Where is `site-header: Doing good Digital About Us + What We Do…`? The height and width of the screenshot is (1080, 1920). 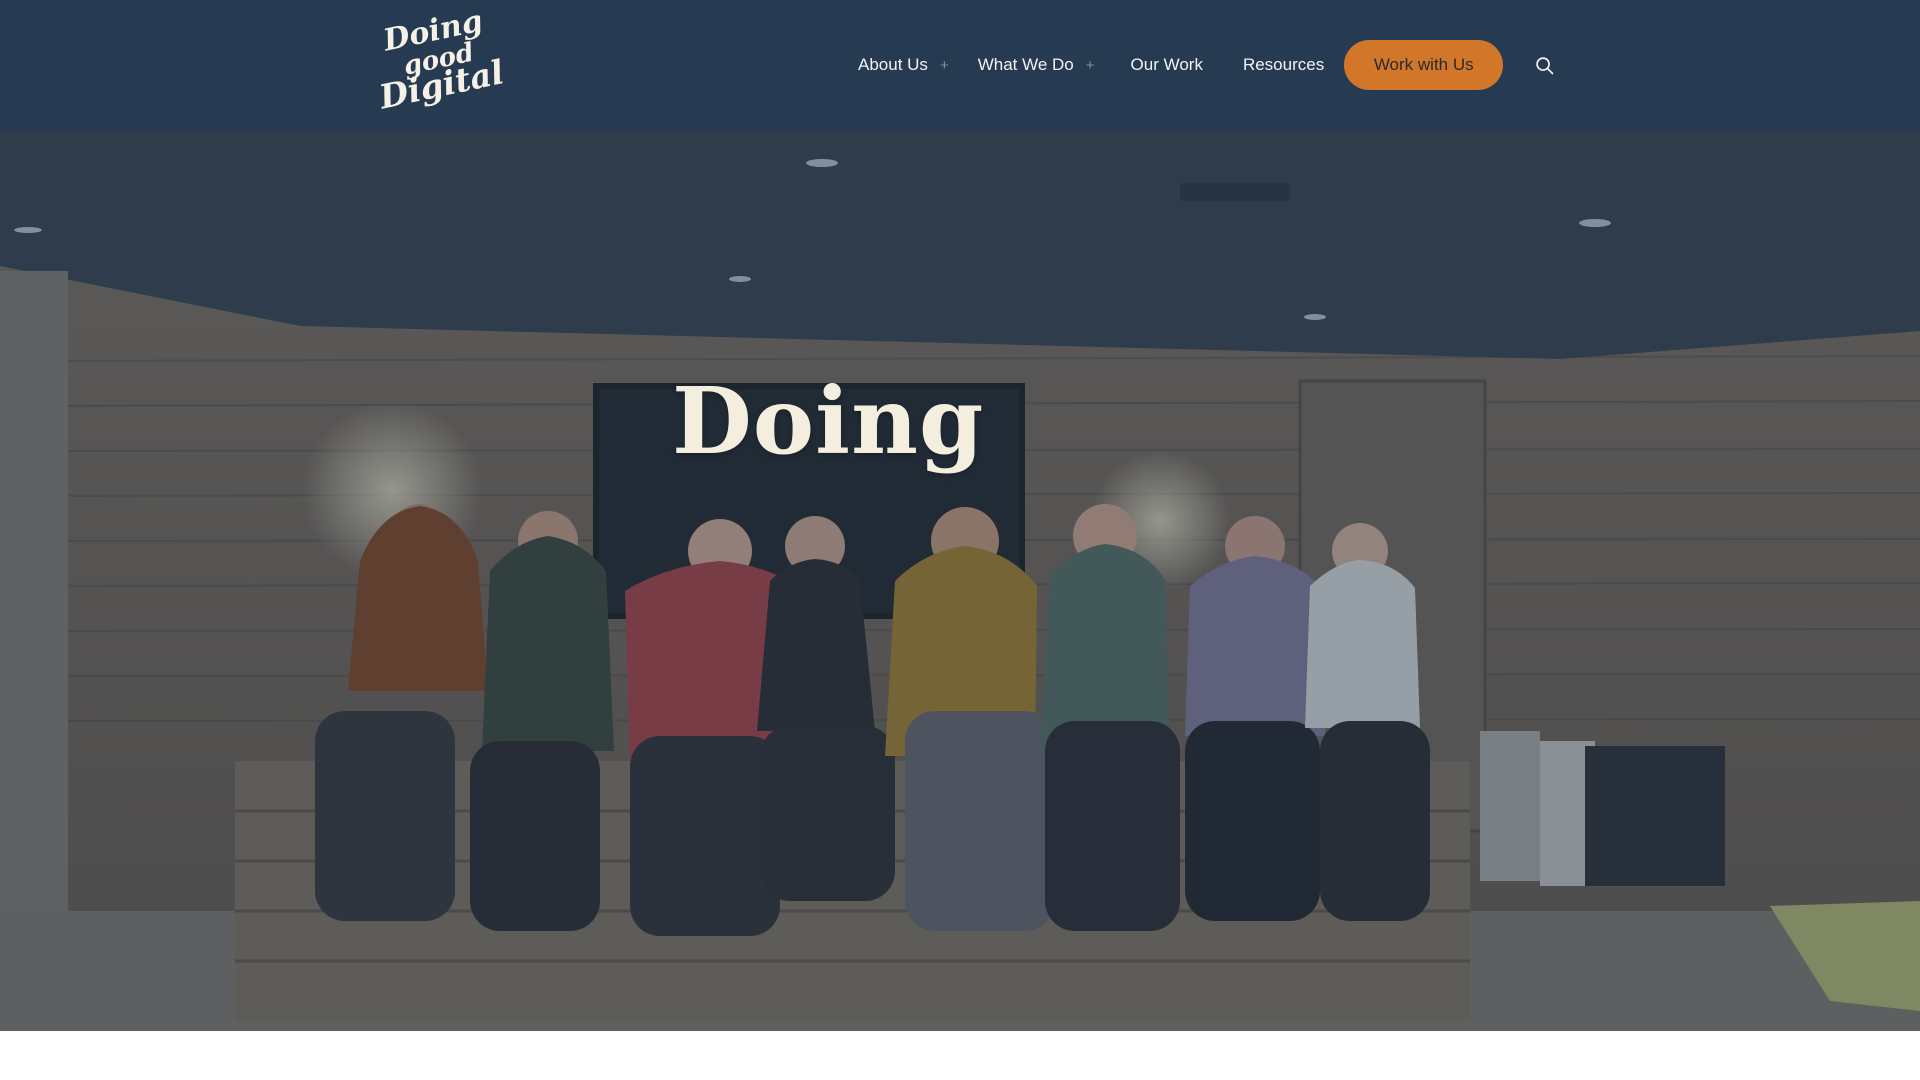
site-header: Doing good Digital About Us + What We Do… is located at coordinates (960, 65).